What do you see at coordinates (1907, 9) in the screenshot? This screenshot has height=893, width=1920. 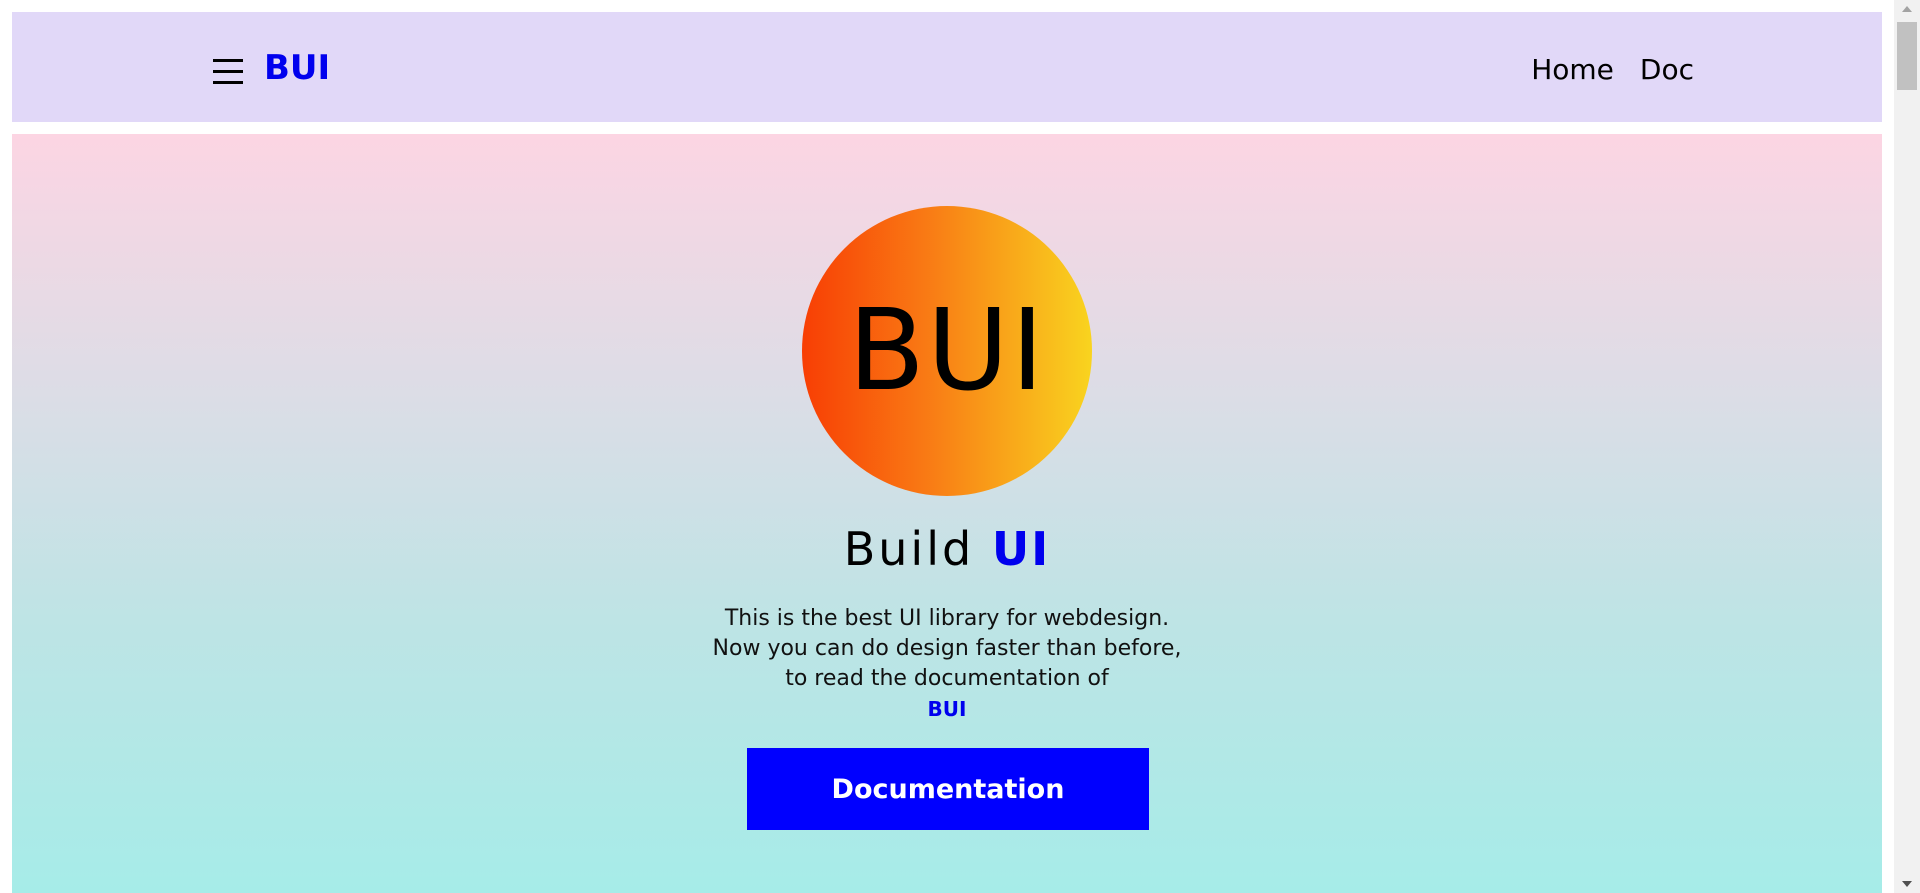 I see `scroll-up-arrow-icon` at bounding box center [1907, 9].